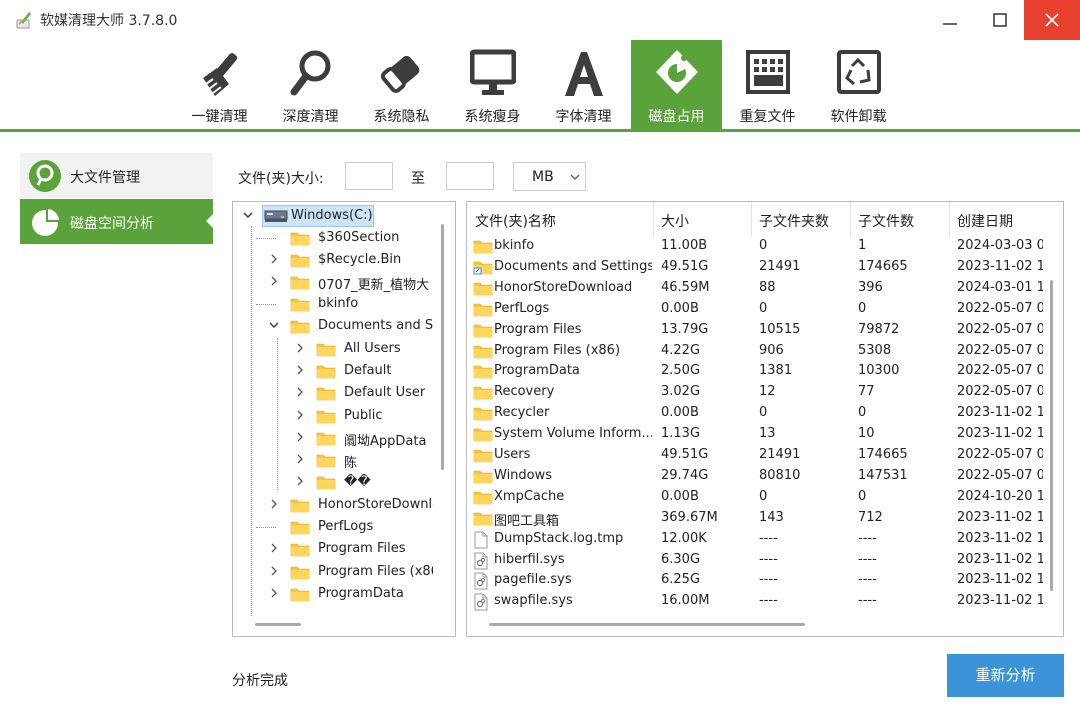  I want to click on size-to-input, so click(470, 176).